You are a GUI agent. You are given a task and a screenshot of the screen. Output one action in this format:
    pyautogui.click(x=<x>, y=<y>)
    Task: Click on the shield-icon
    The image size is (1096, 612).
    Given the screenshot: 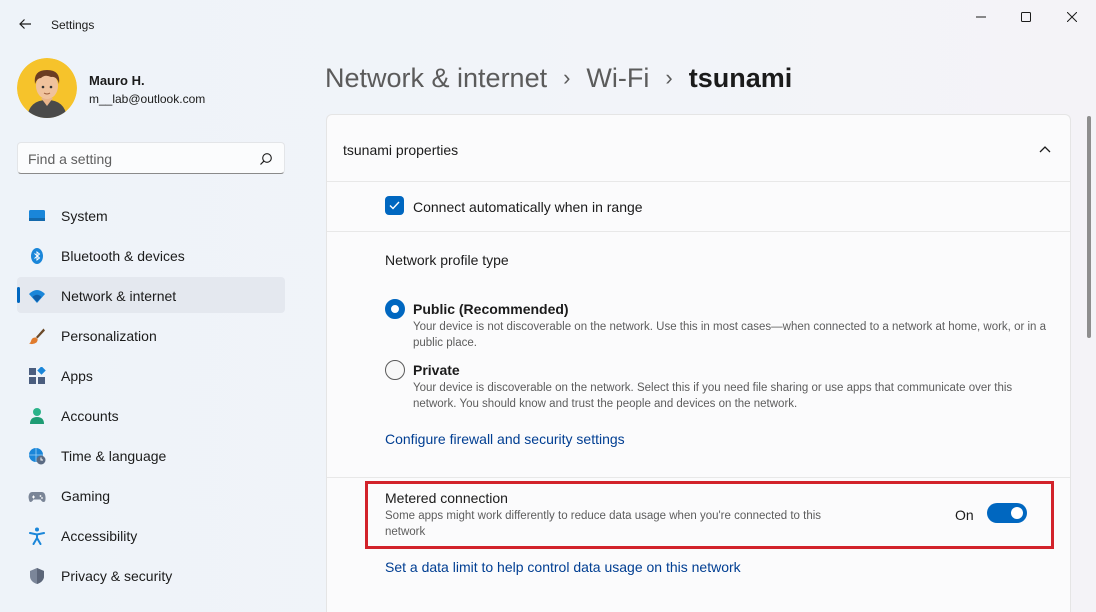 What is the action you would take?
    pyautogui.click(x=37, y=576)
    